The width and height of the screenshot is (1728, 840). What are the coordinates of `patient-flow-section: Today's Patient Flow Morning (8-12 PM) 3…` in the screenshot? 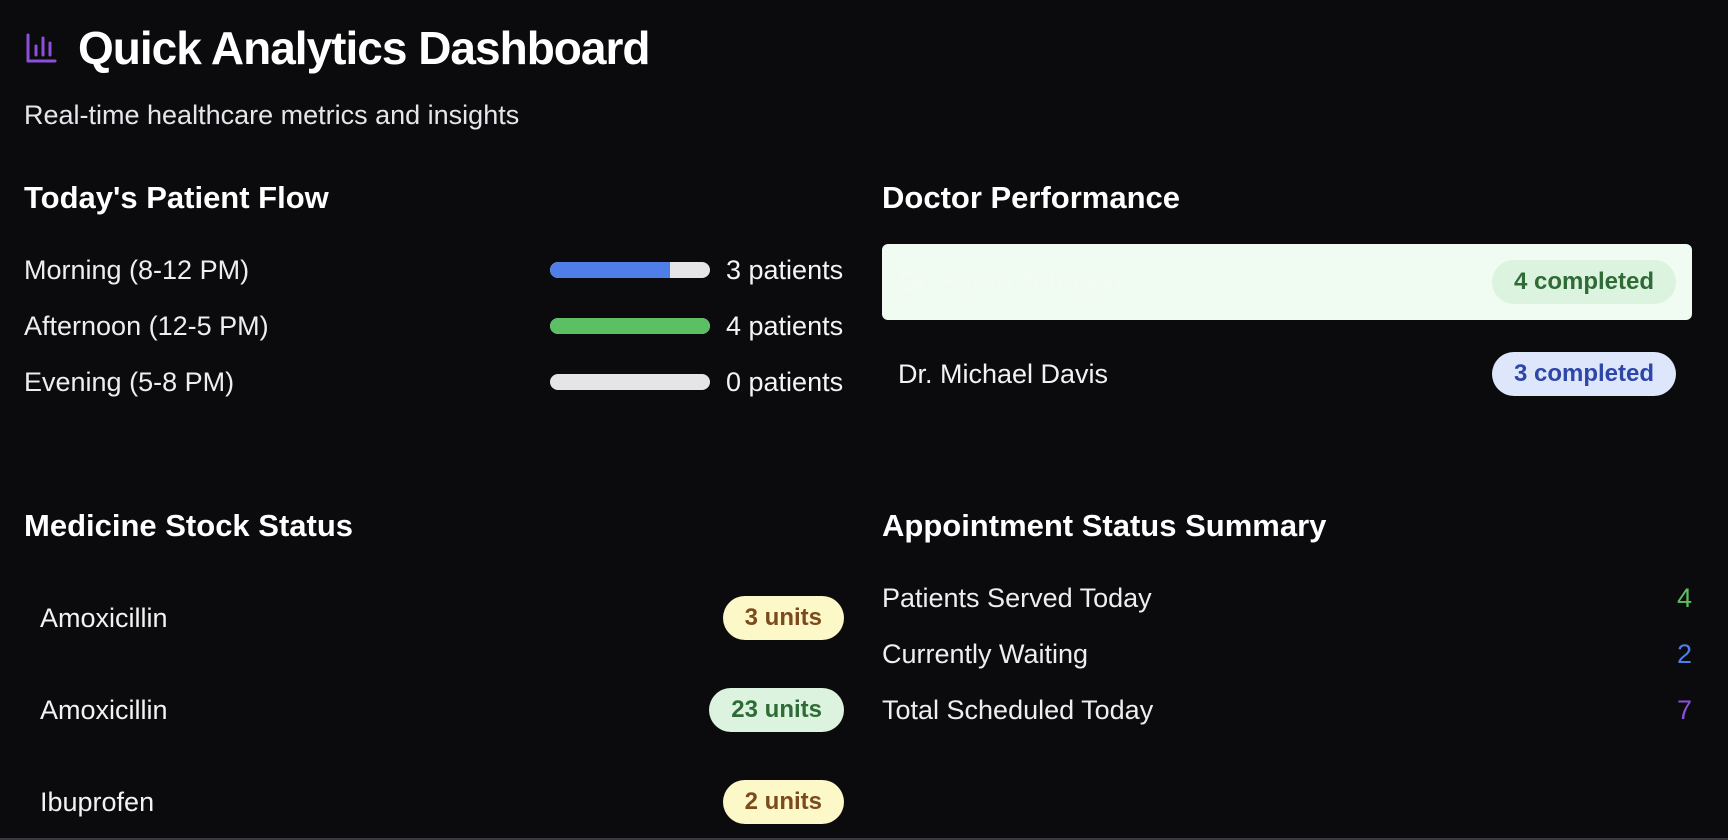 It's located at (442, 303).